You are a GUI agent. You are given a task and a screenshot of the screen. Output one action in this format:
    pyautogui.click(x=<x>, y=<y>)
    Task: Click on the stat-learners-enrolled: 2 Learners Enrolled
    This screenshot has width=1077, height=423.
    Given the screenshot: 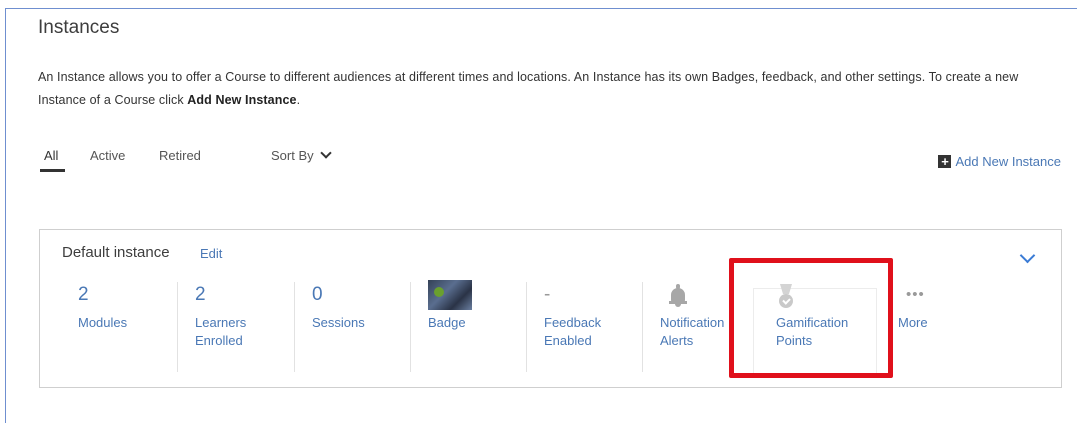 What is the action you would take?
    pyautogui.click(x=212, y=327)
    